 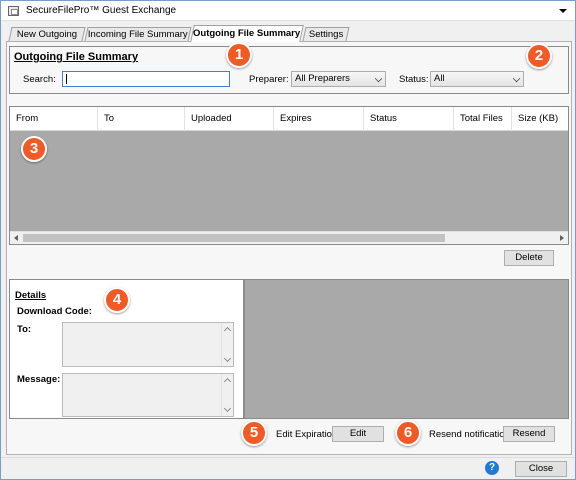 I want to click on tab-incoming-file-summary: Incoming File Summary, so click(x=138, y=34).